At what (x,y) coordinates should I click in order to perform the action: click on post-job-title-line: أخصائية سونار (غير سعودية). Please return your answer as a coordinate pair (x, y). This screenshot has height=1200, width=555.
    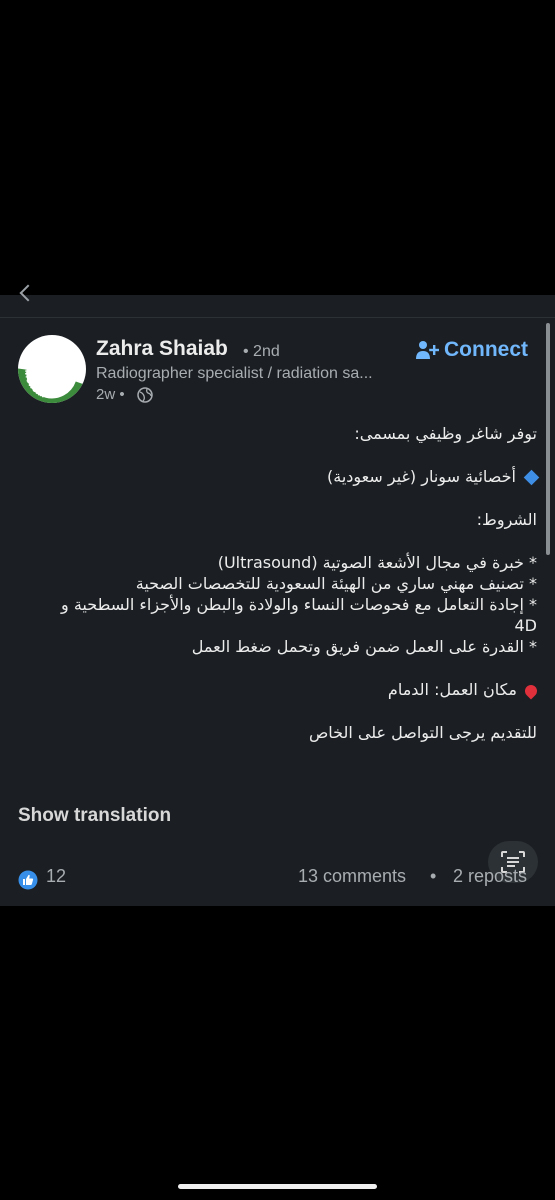
    Looking at the image, I should click on (288, 476).